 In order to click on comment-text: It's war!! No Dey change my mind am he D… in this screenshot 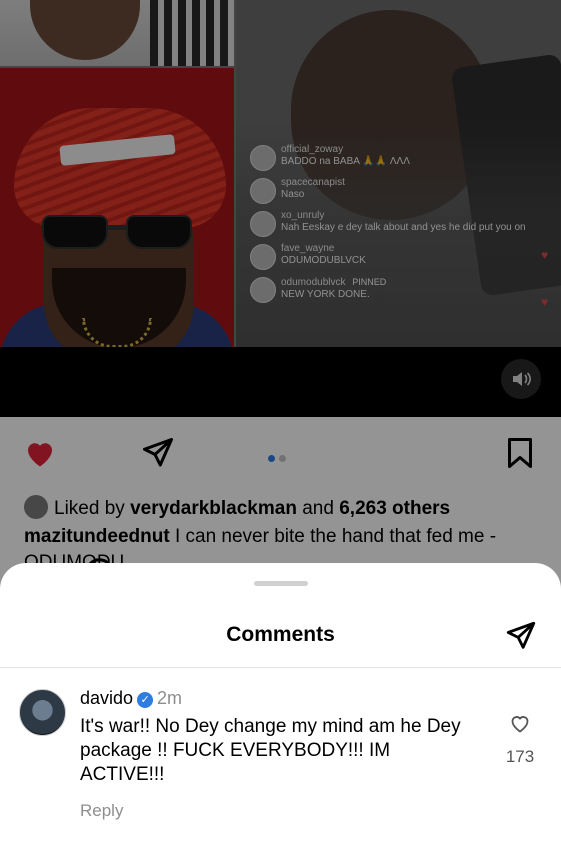, I will do `click(270, 750)`.